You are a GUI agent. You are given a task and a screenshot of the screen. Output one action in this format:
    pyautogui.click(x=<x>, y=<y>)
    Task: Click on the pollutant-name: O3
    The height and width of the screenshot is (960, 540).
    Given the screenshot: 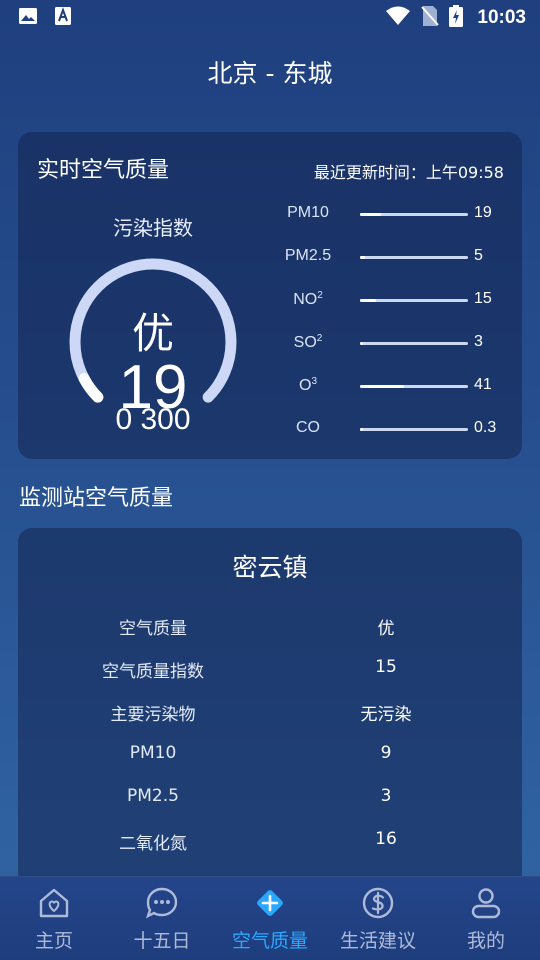 What is the action you would take?
    pyautogui.click(x=307, y=385)
    